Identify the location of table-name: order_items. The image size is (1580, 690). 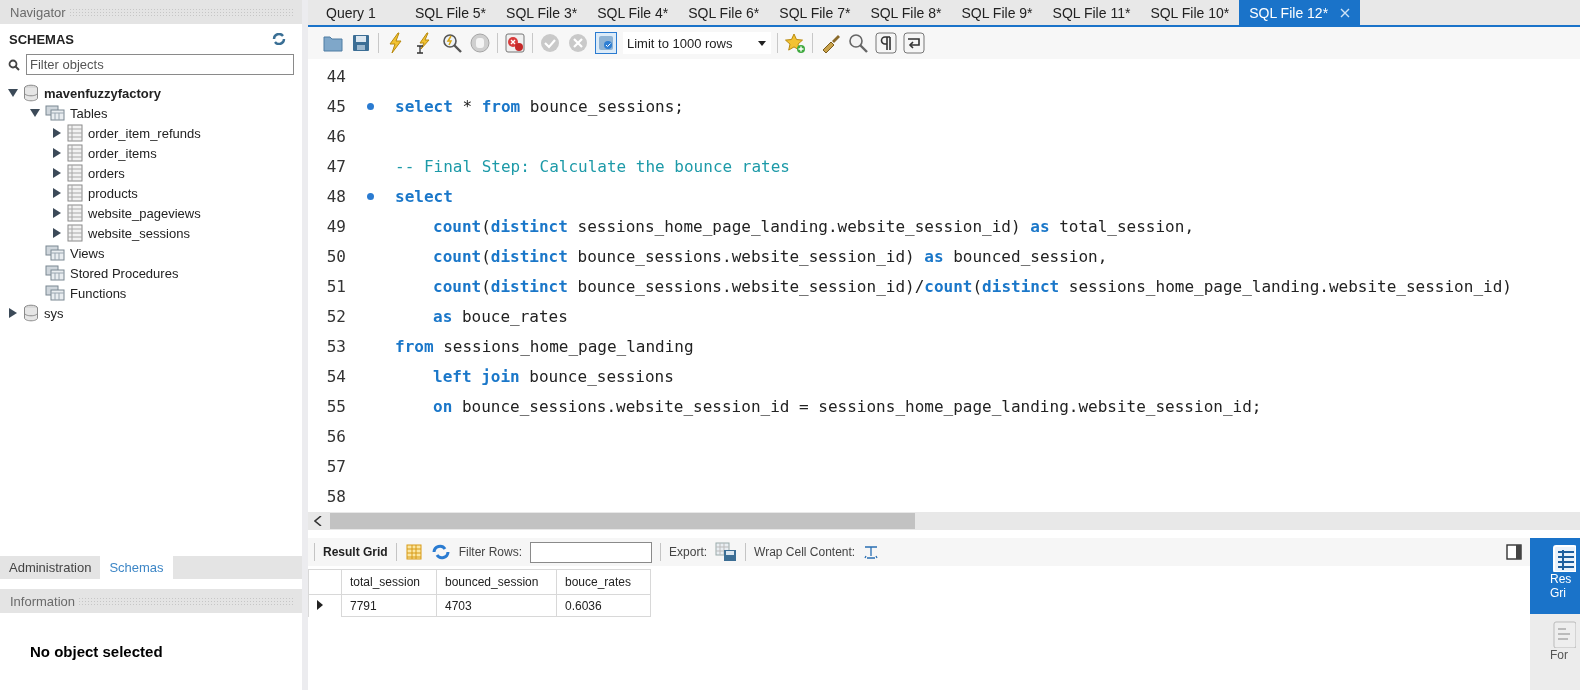
(122, 153).